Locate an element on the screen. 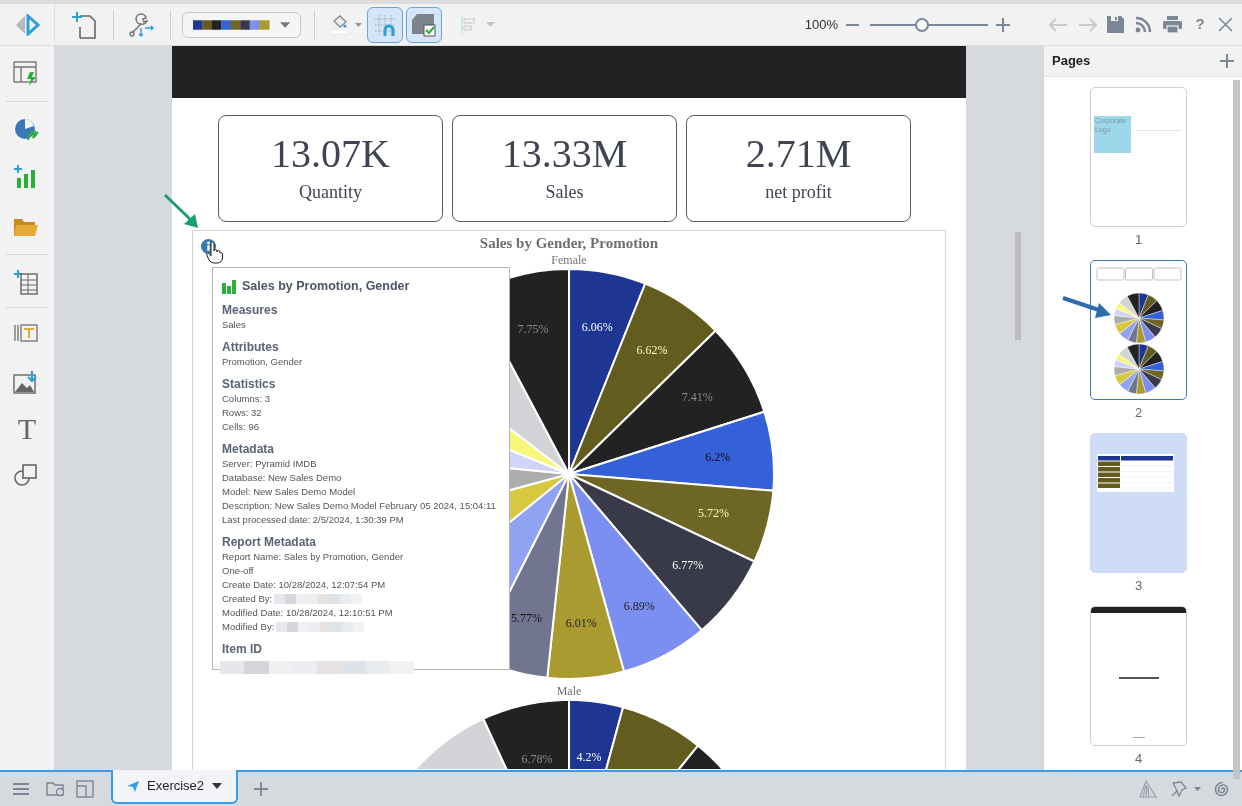  tooltip-text: Report Name: Sales by Promotion, Gender is located at coordinates (313, 556).